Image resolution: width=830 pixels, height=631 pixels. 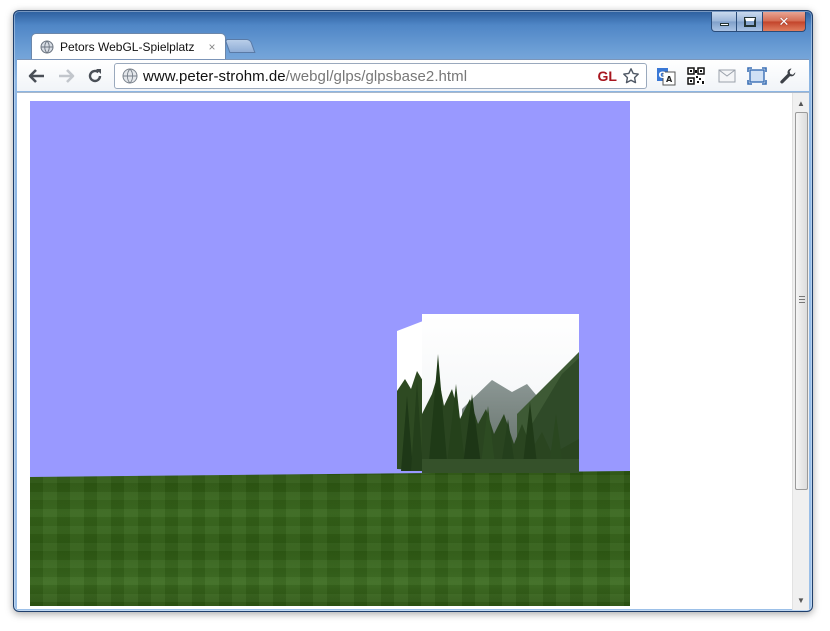 I want to click on cube-side-face, so click(x=410, y=396).